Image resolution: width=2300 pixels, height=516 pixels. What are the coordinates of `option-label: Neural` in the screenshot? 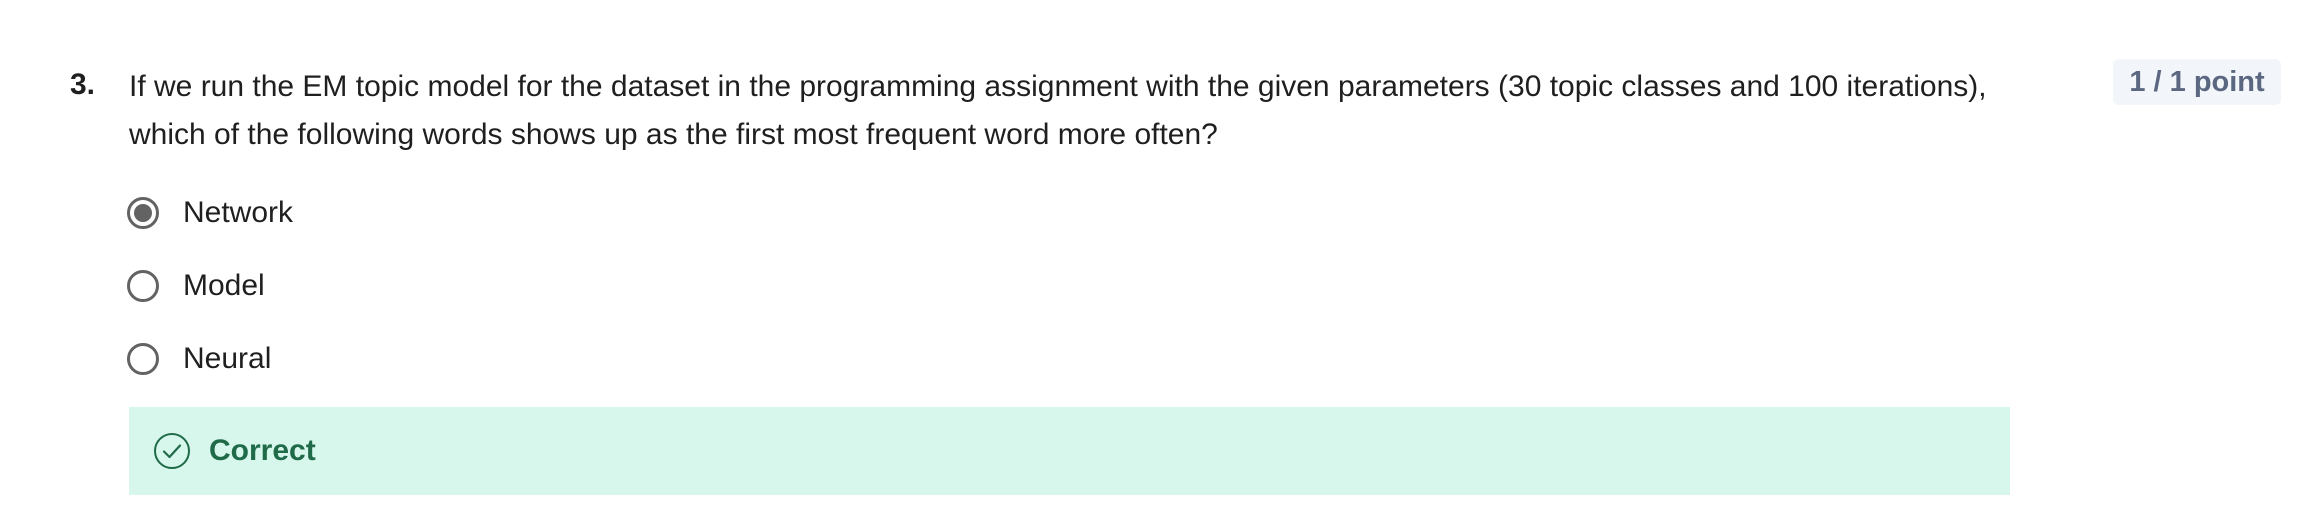 It's located at (227, 358).